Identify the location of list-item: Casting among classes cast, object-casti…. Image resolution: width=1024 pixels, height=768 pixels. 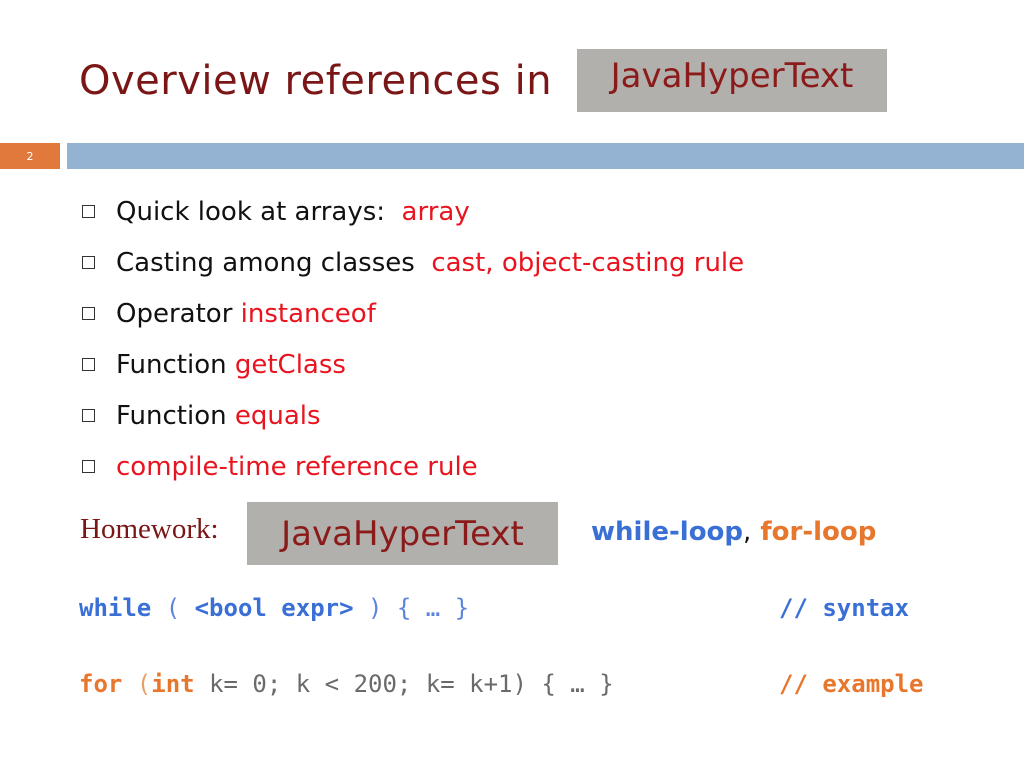
(413, 262).